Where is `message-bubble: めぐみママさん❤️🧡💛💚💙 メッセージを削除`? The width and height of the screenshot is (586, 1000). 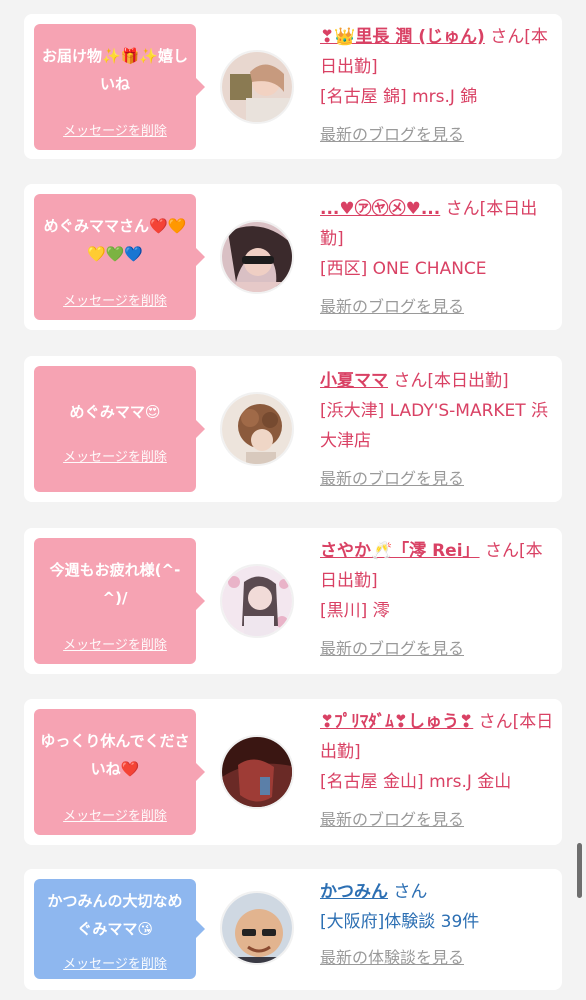
message-bubble: めぐみママさん❤️🧡💛💚💙 メッセージを削除 is located at coordinates (119, 257).